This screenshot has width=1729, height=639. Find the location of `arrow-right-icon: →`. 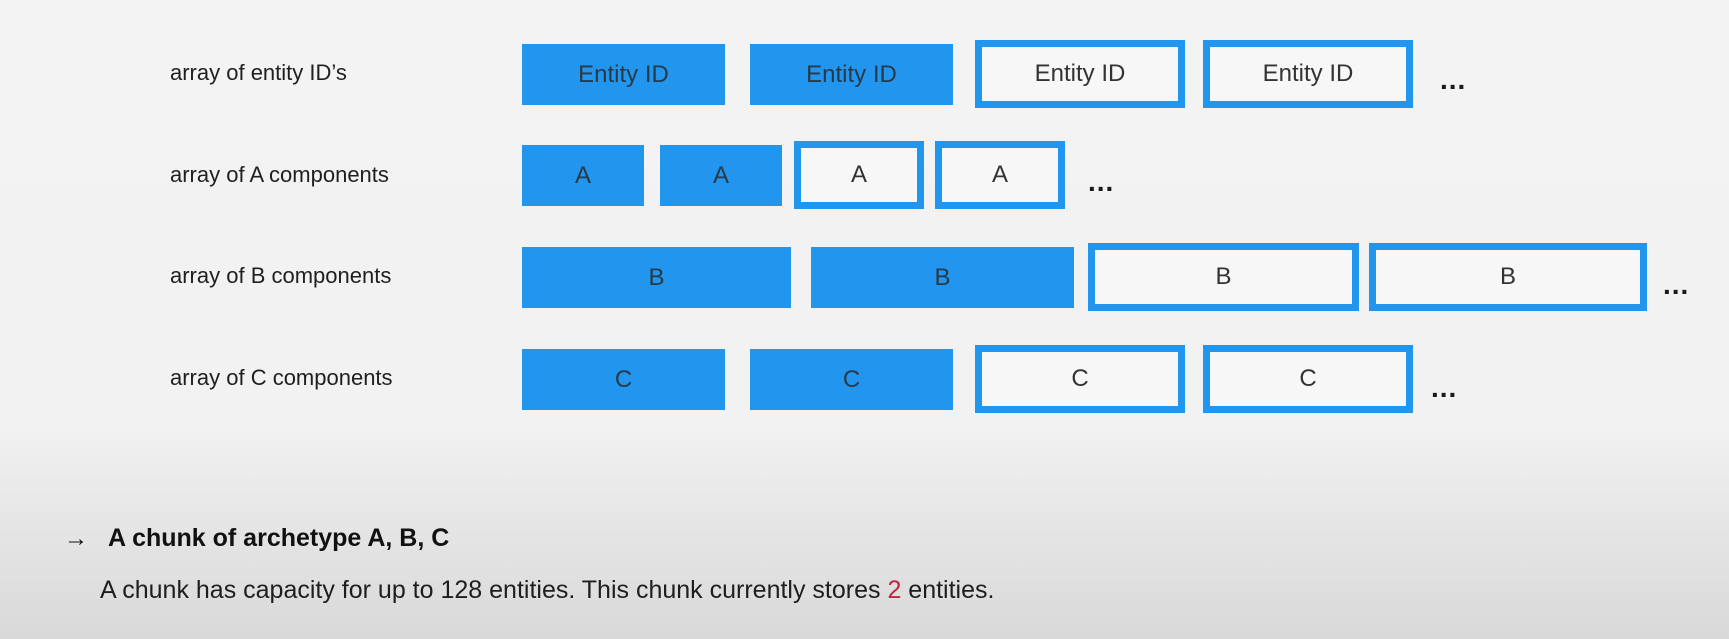

arrow-right-icon: → is located at coordinates (76, 538).